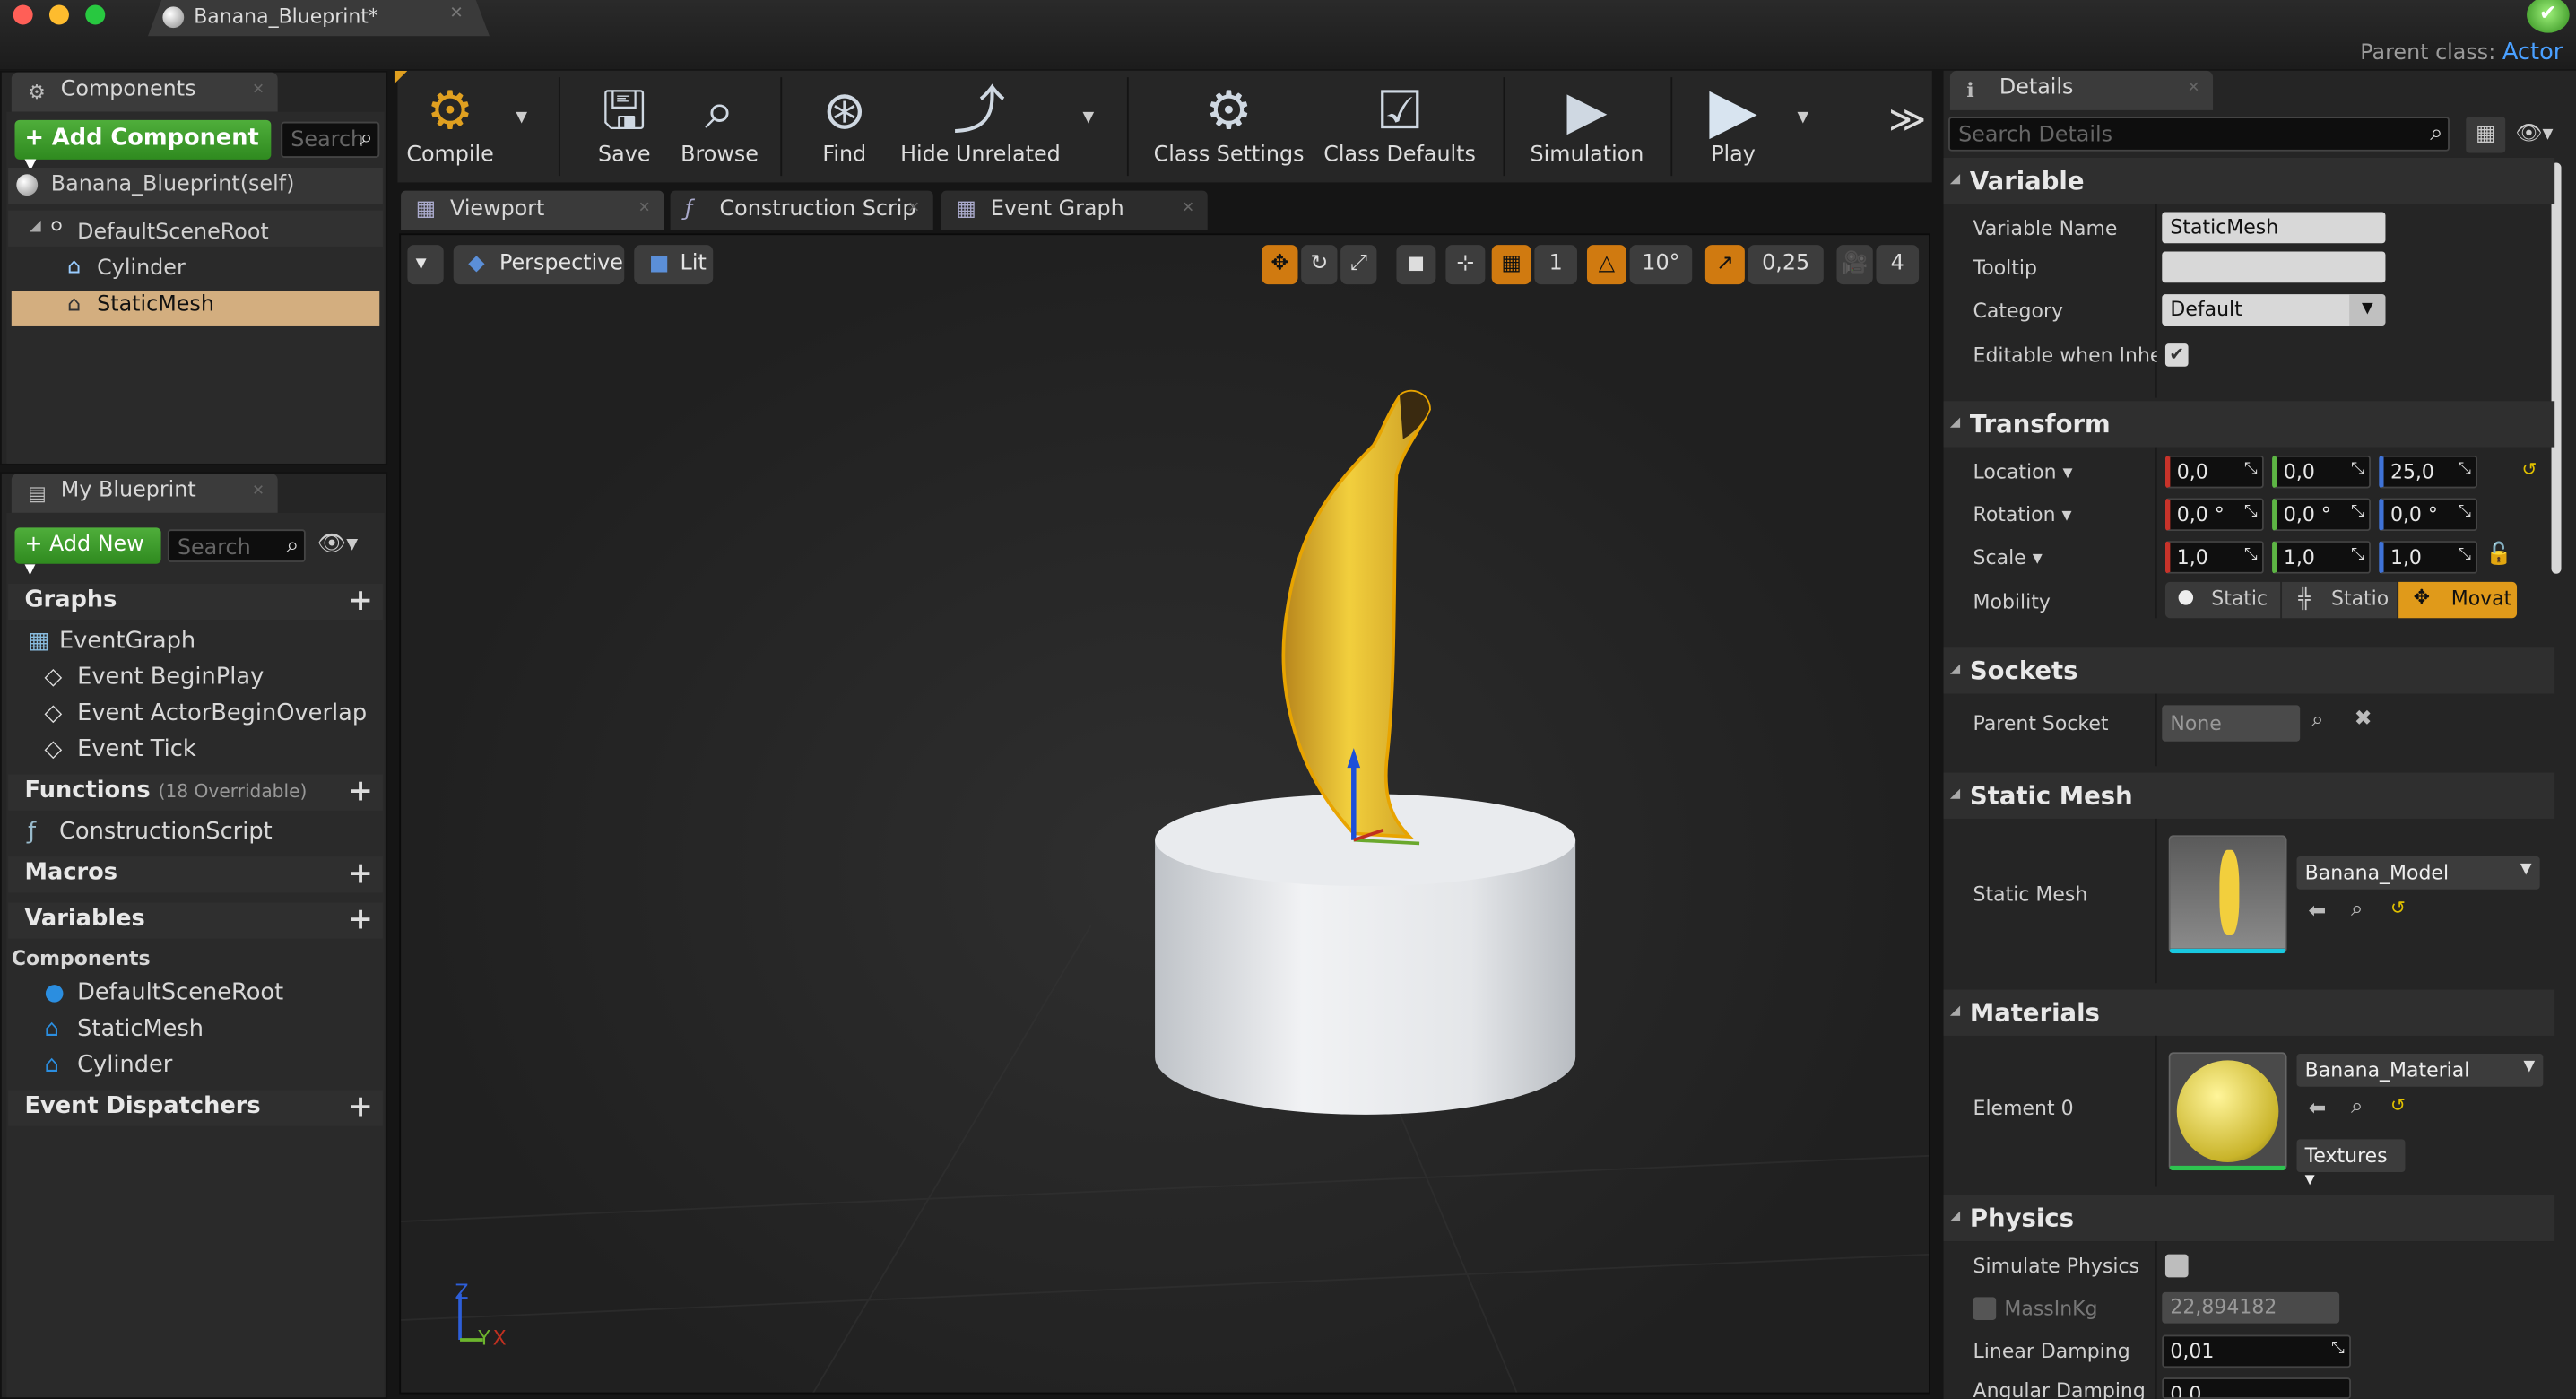 Image resolution: width=2576 pixels, height=1399 pixels. Describe the element at coordinates (237, 545) in the screenshot. I see `blueprint-search-input: Search ⌕` at that location.